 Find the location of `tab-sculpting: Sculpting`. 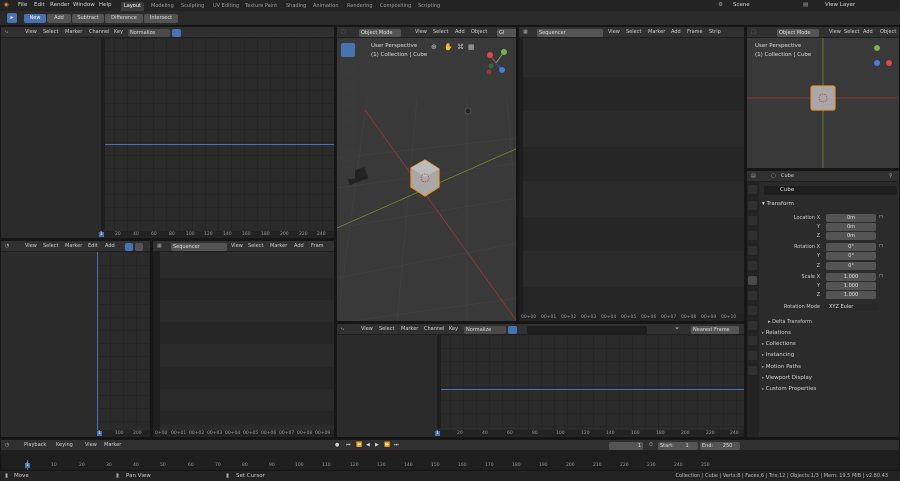

tab-sculpting: Sculpting is located at coordinates (192, 6).